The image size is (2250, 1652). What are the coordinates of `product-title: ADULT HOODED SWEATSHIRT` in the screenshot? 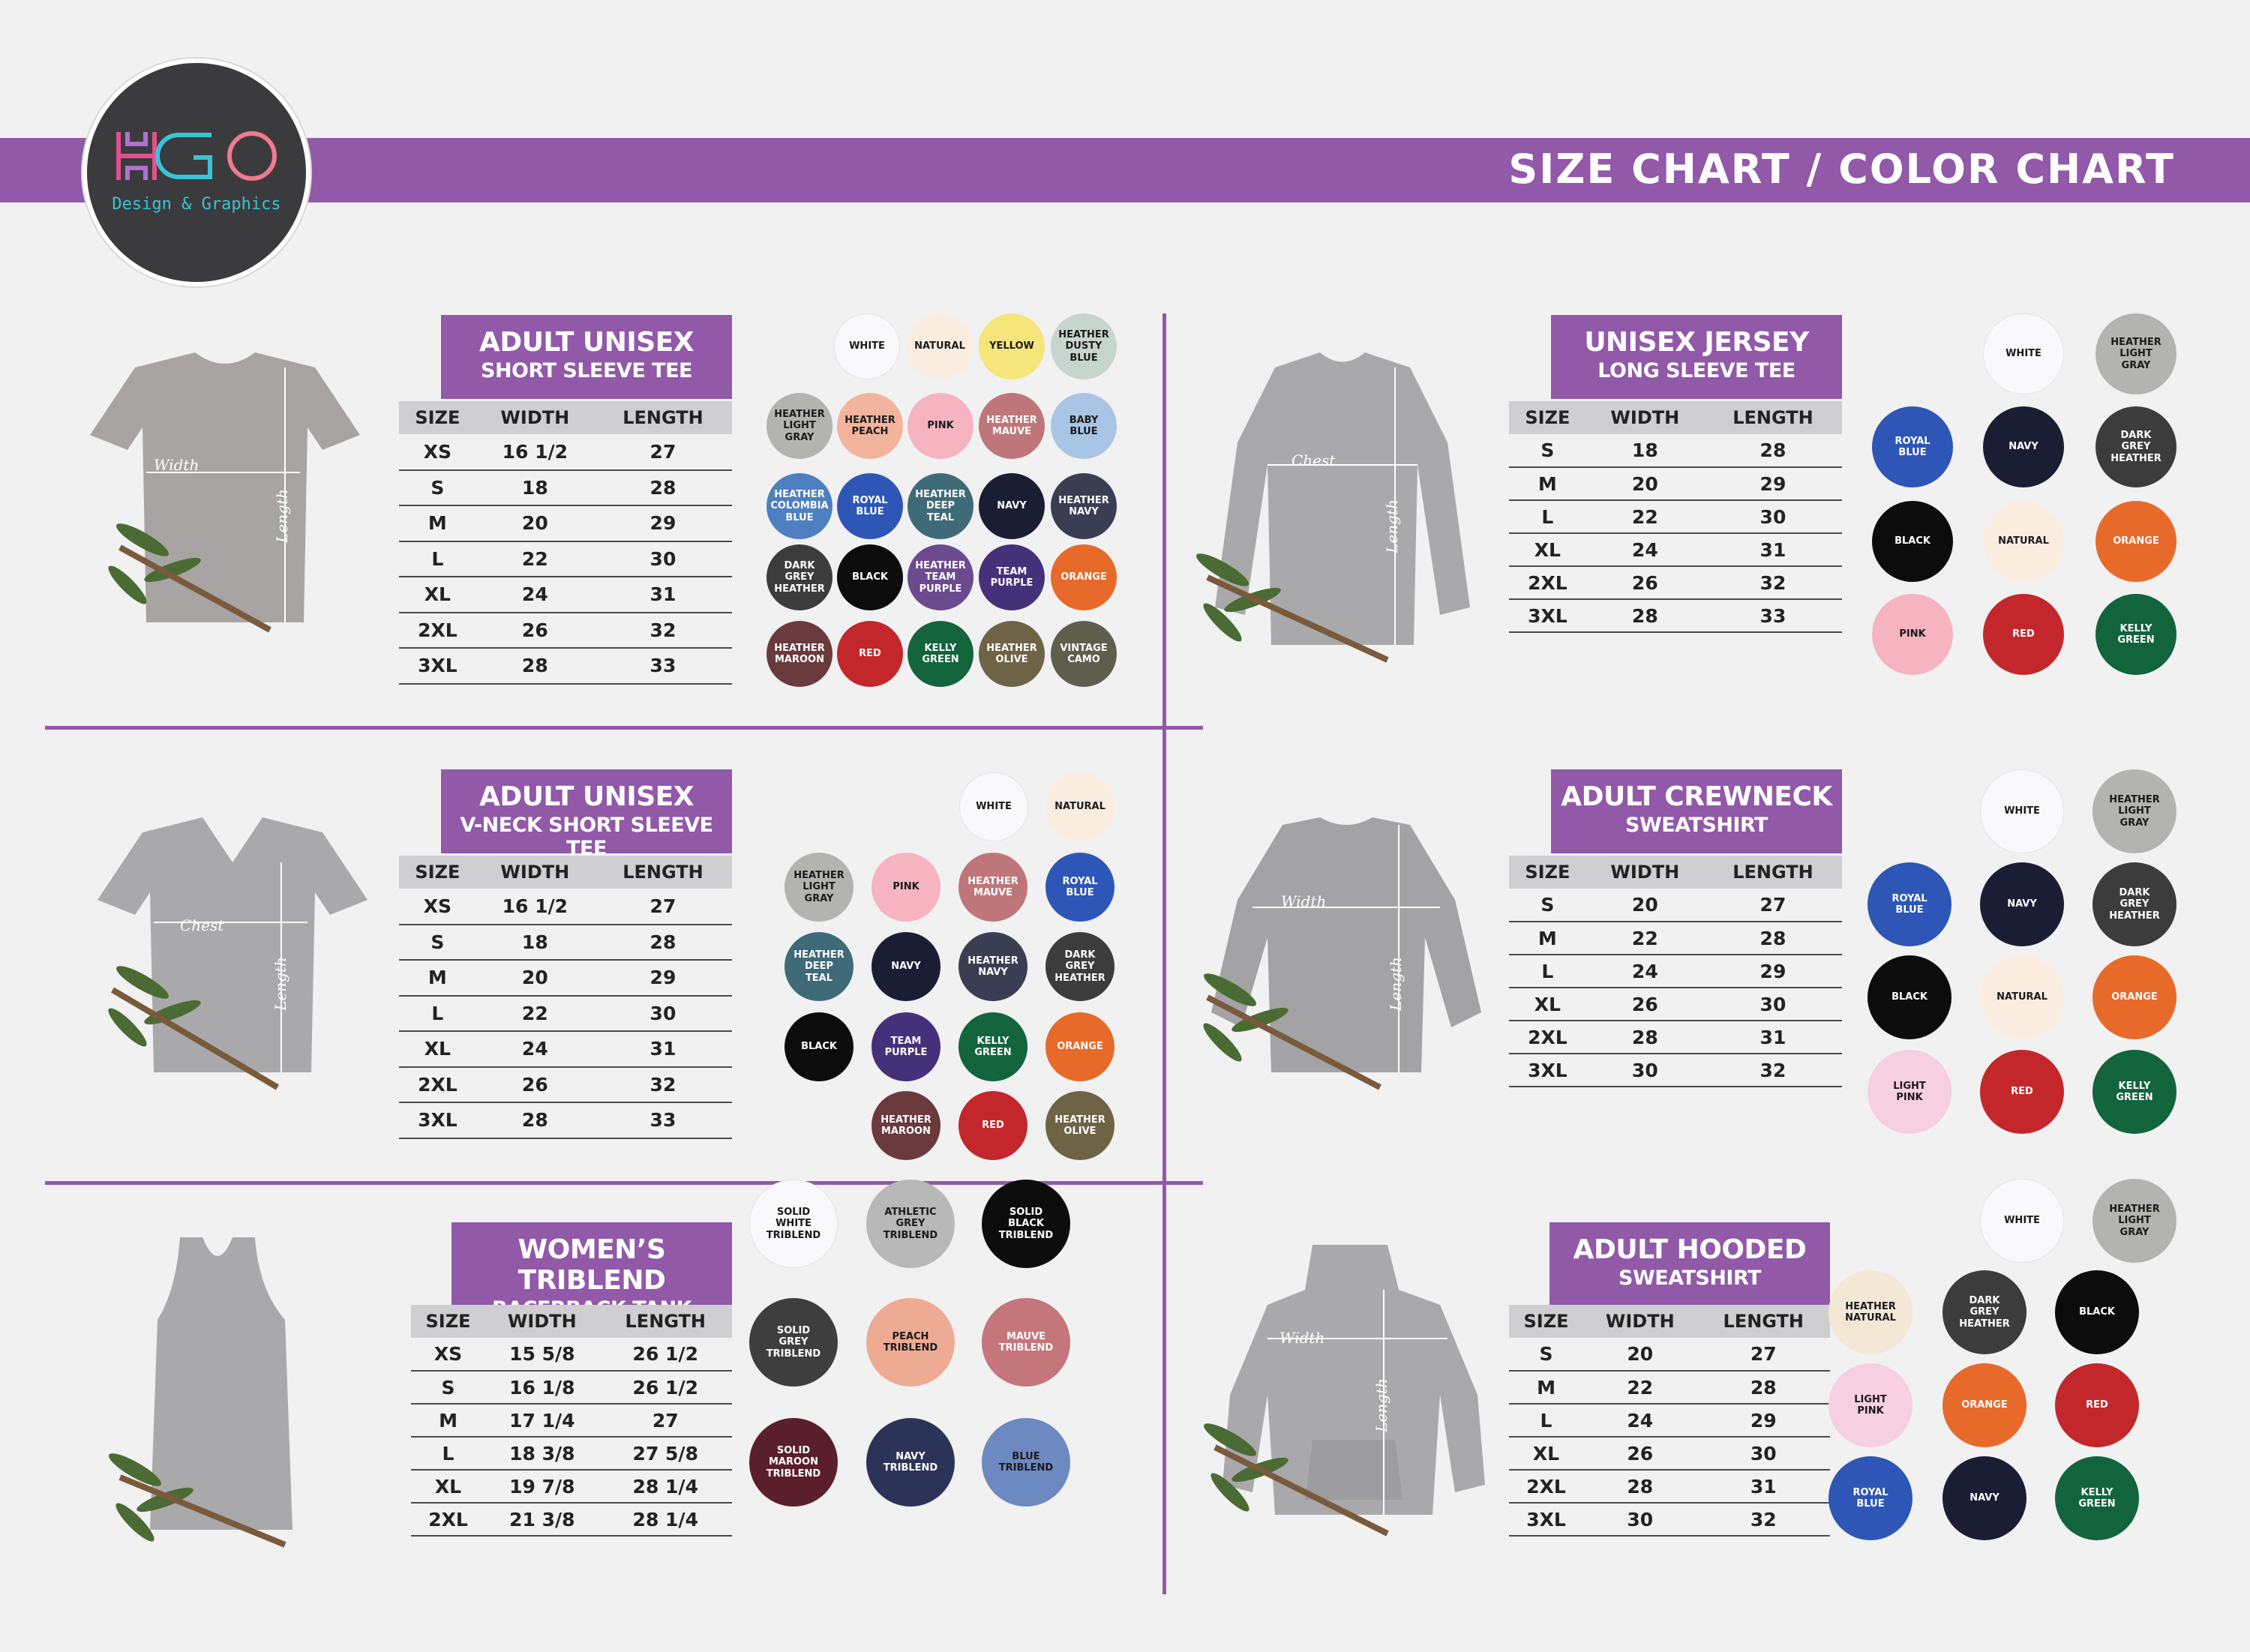 It's located at (1690, 1264).